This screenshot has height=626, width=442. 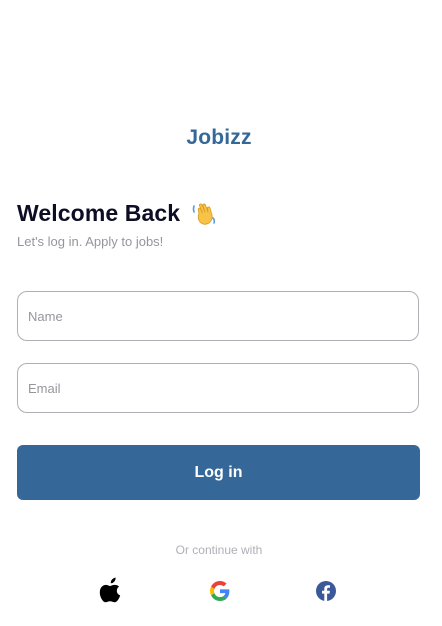 What do you see at coordinates (90, 241) in the screenshot?
I see `page-subtitle: Let's log in. Apply to jobs!` at bounding box center [90, 241].